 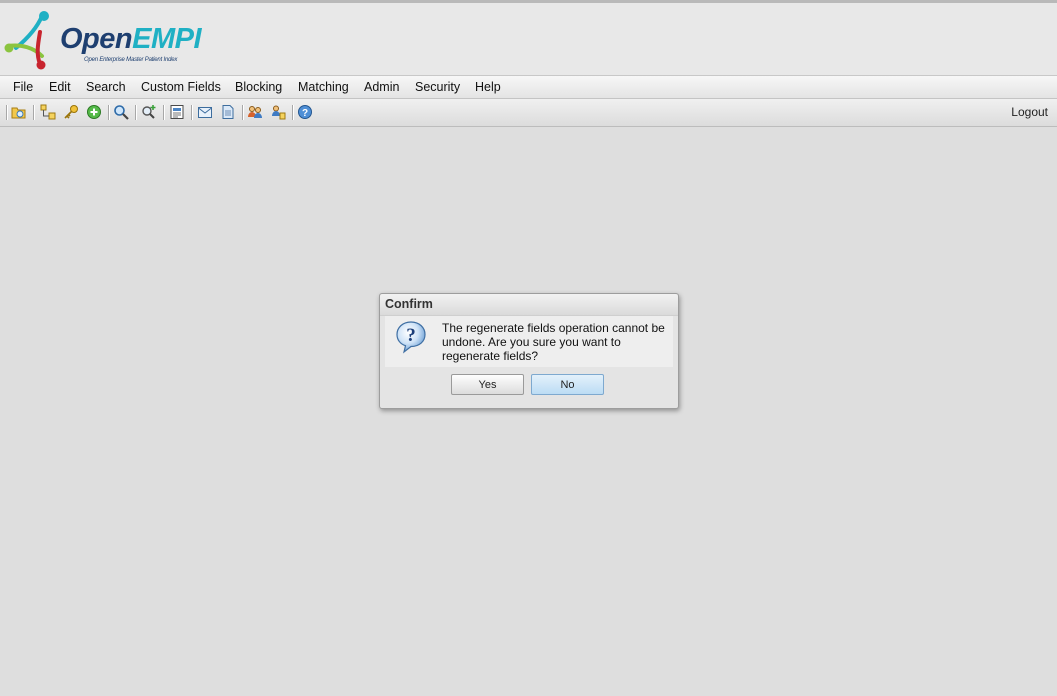 What do you see at coordinates (528, 113) in the screenshot?
I see `toolbar: ? Logout` at bounding box center [528, 113].